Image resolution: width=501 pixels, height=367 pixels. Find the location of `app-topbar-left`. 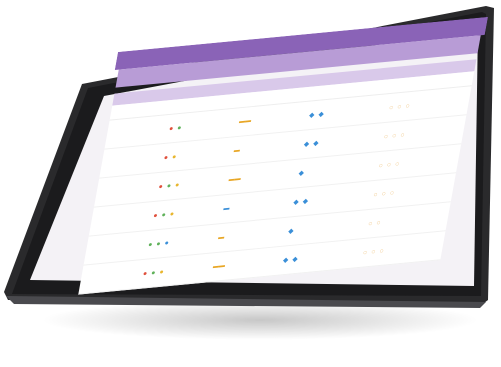

app-topbar-left is located at coordinates (124, 60).